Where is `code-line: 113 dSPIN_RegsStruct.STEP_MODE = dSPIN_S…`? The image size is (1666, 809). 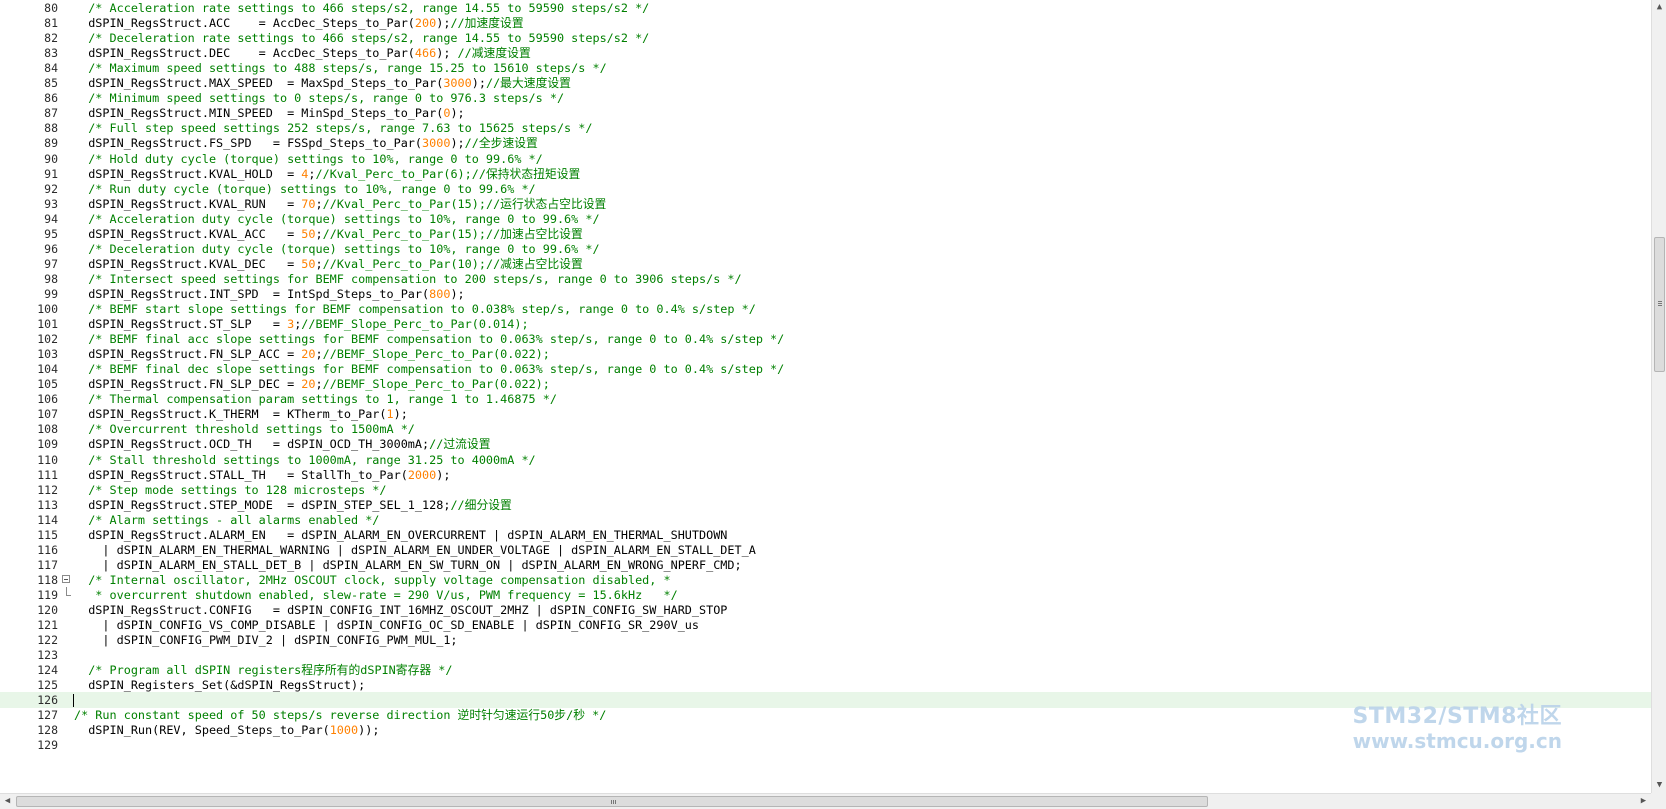 code-line: 113 dSPIN_RegsStruct.STEP_MODE = dSPIN_S… is located at coordinates (825, 505).